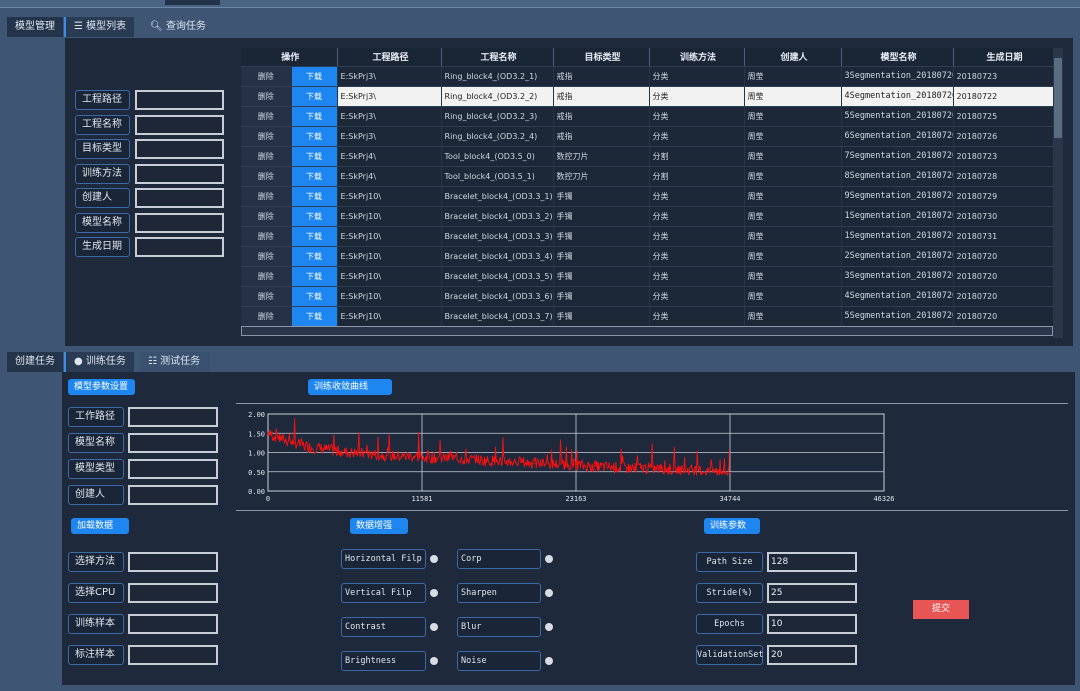  Describe the element at coordinates (497, 57) in the screenshot. I see `column-header: 工程名称` at that location.